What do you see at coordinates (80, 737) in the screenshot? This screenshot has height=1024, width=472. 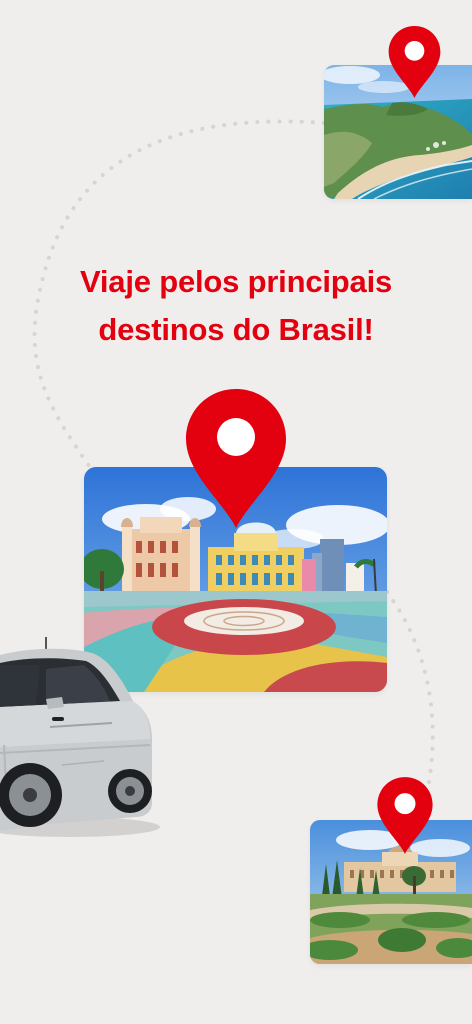 I see `silver-hatchback` at bounding box center [80, 737].